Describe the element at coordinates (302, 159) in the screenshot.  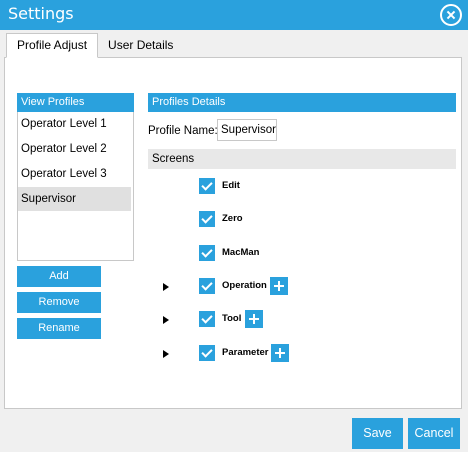
I see `screens-header: Screens` at that location.